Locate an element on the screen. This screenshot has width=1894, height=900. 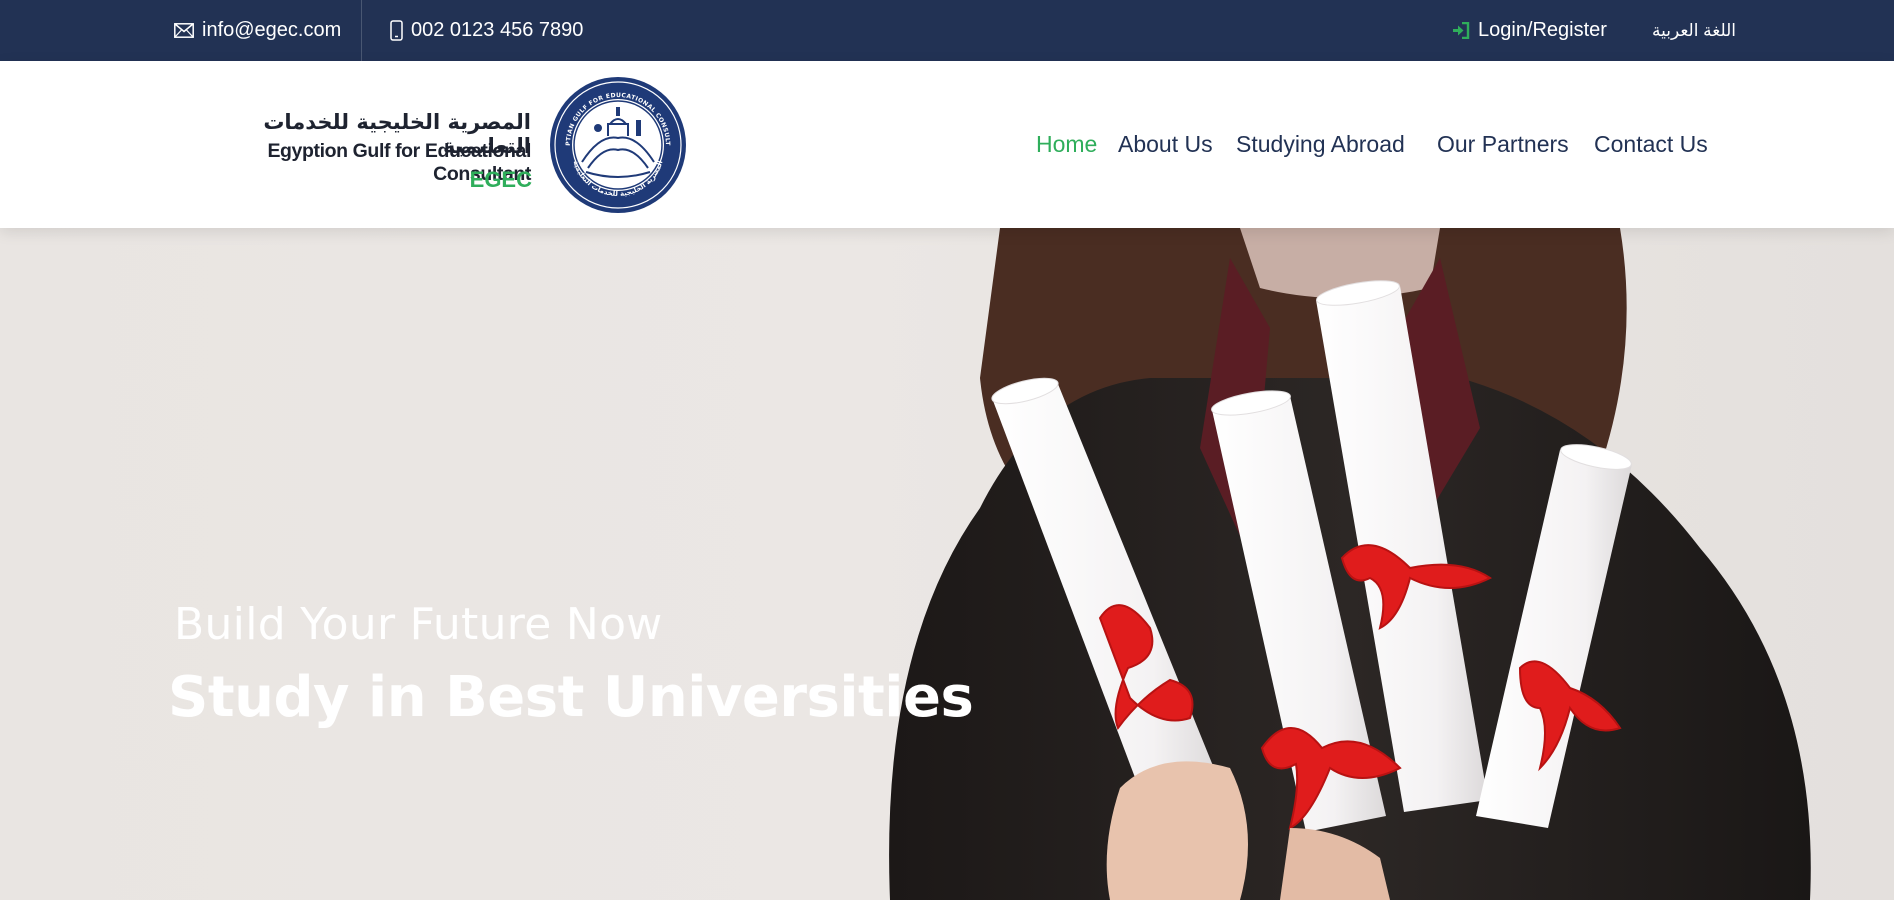
nav-item-our-partners: Our Partners is located at coordinates (1503, 144).